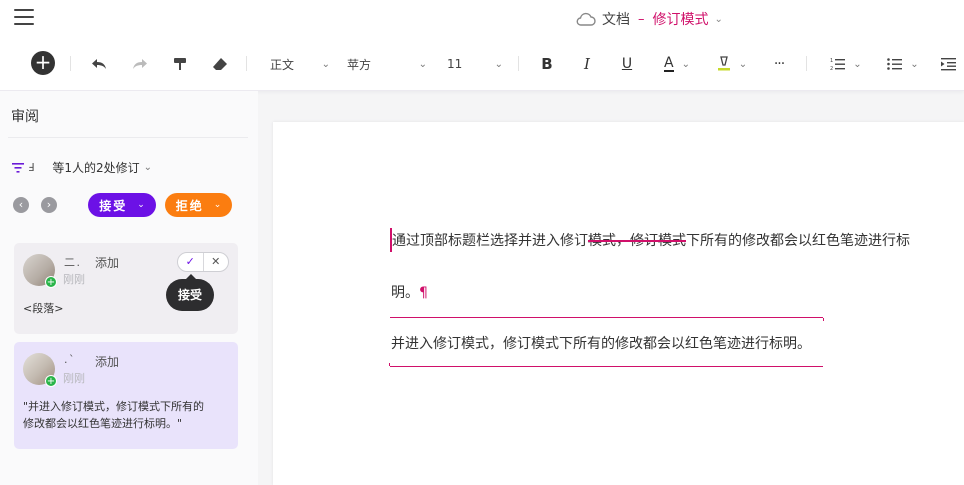  Describe the element at coordinates (103, 423) in the screenshot. I see `revision-content-line: 修改都会以红色笔迹进行标明。"` at that location.